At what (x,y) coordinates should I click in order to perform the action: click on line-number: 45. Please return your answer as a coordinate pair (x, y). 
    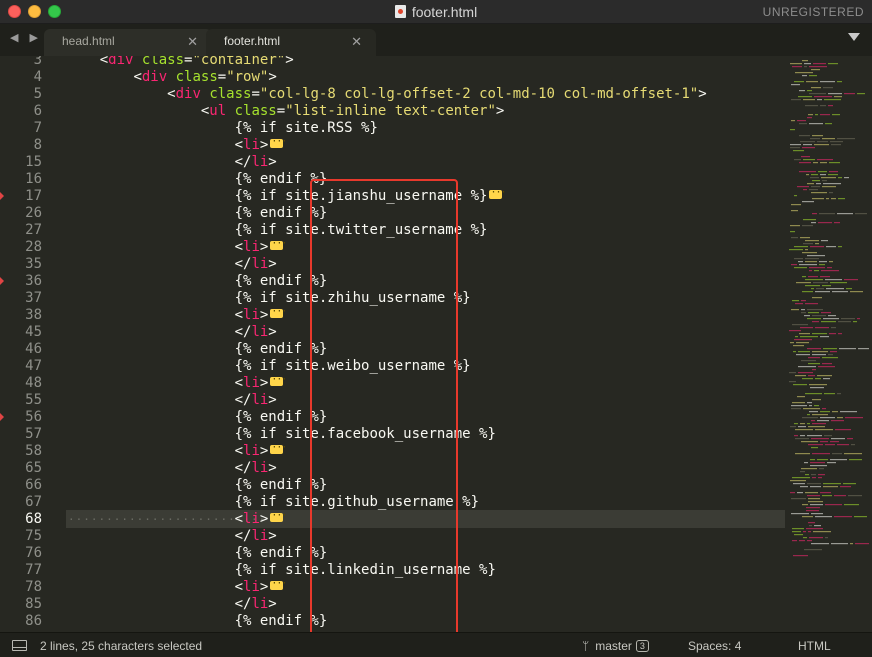
    Looking at the image, I should click on (21, 332).